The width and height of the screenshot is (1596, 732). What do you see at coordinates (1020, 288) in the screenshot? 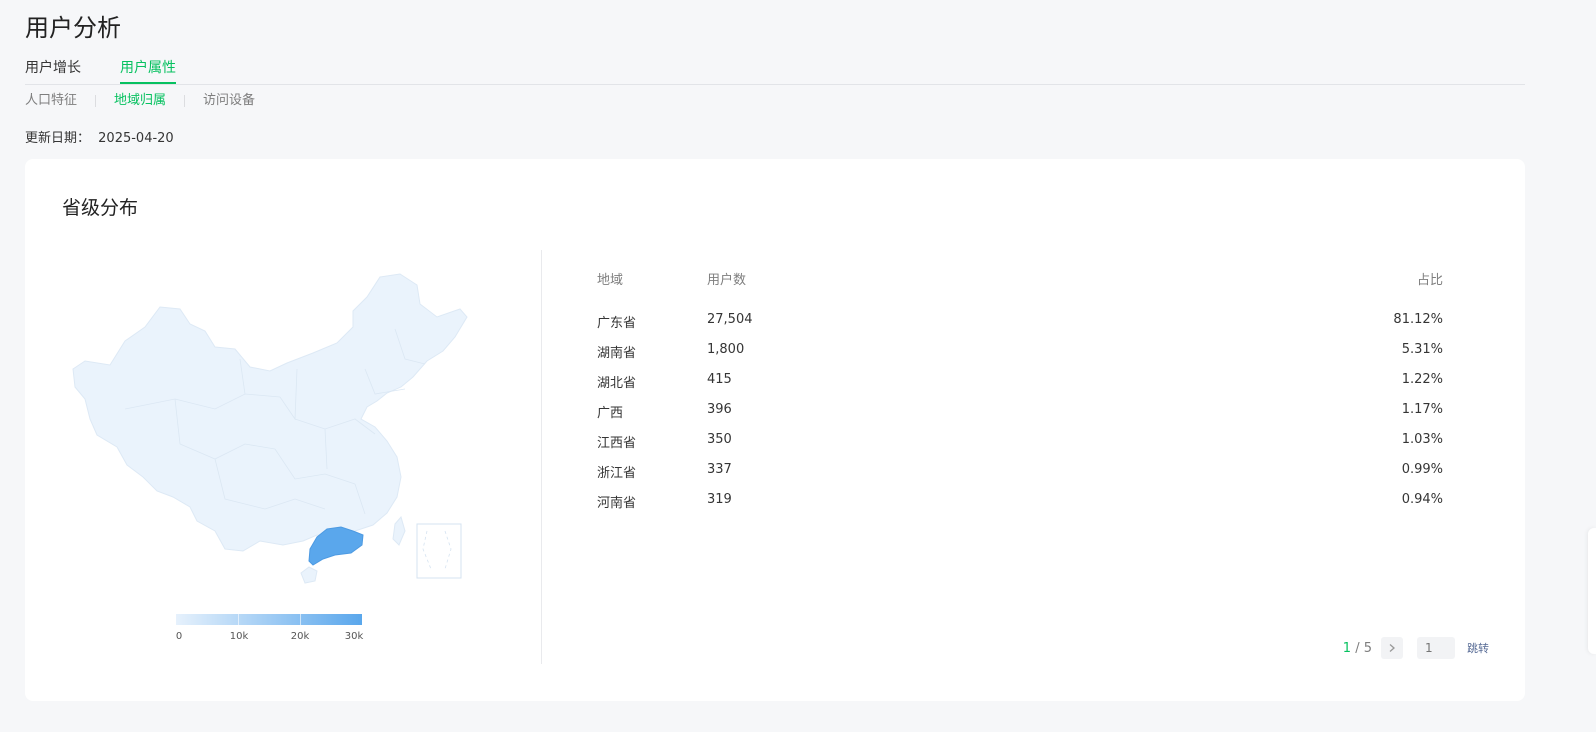
I see `table-header: 地域 用户数 占比` at bounding box center [1020, 288].